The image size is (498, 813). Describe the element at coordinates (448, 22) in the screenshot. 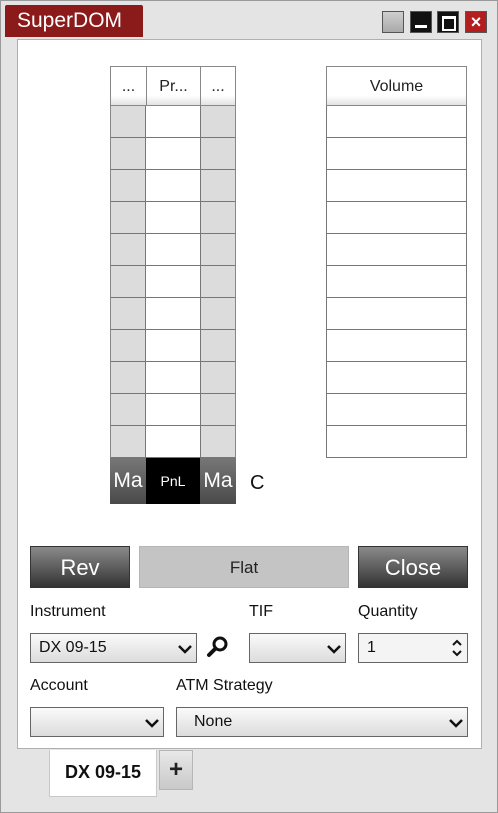

I see `maximize-icon` at that location.